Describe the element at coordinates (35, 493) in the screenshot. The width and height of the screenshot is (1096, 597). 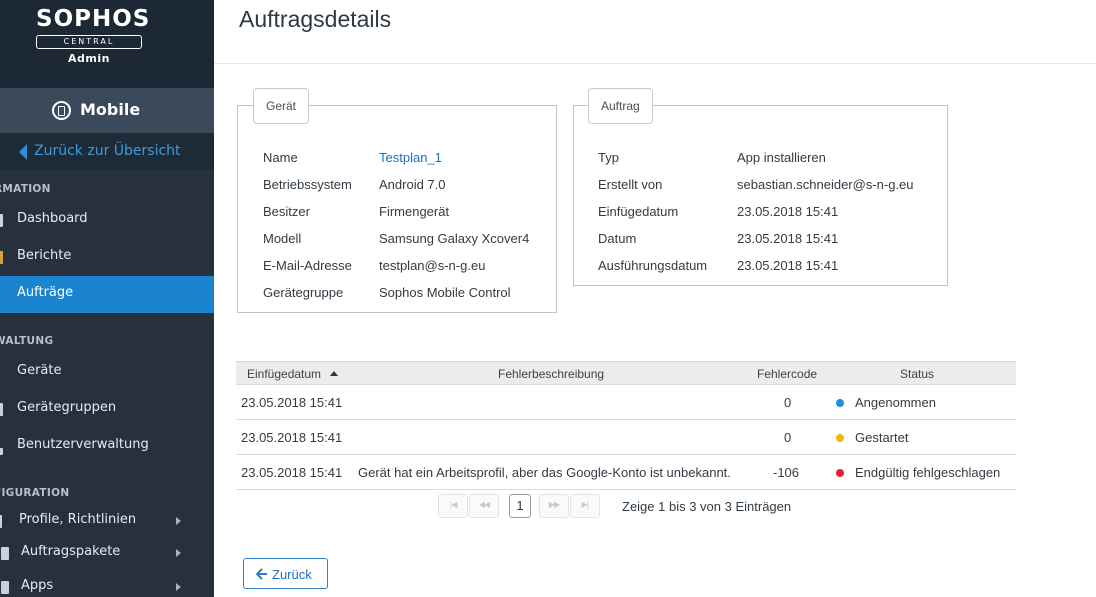
I see `section-header-configuration: FIGURATION` at that location.